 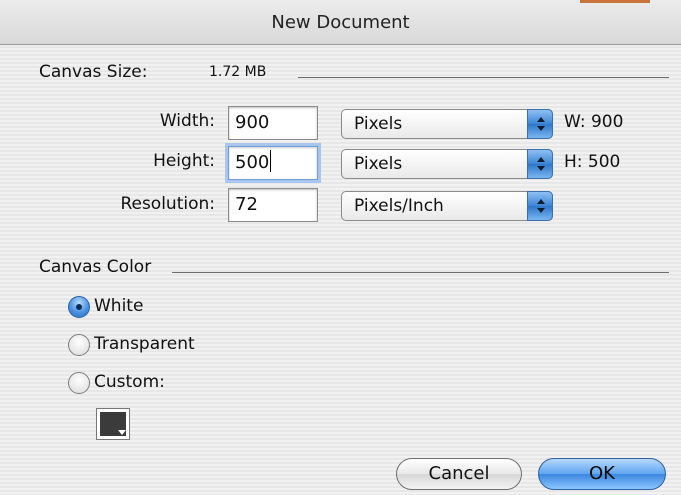 I want to click on white-radio-label: White, so click(x=118, y=306).